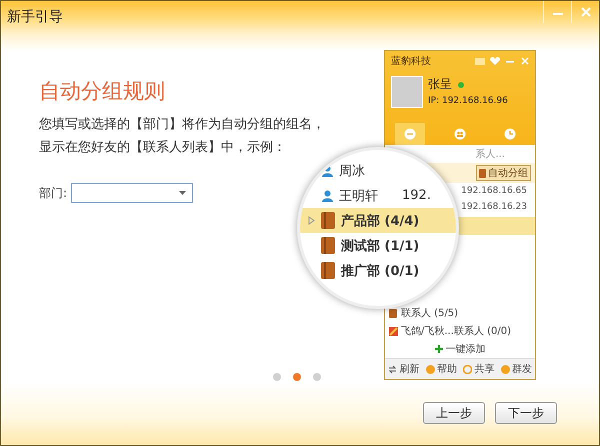 The height and width of the screenshot is (446, 600). I want to click on app-name: 蓝豹科技, so click(411, 61).